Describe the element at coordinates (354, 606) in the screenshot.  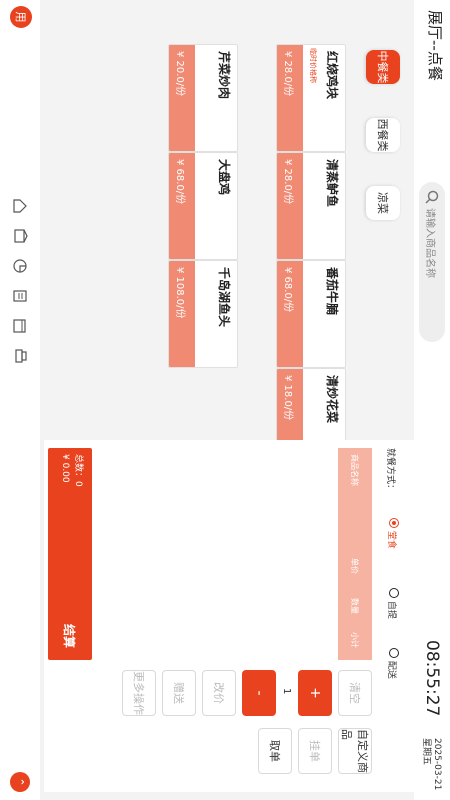
I see `col-qty: 数量` at that location.